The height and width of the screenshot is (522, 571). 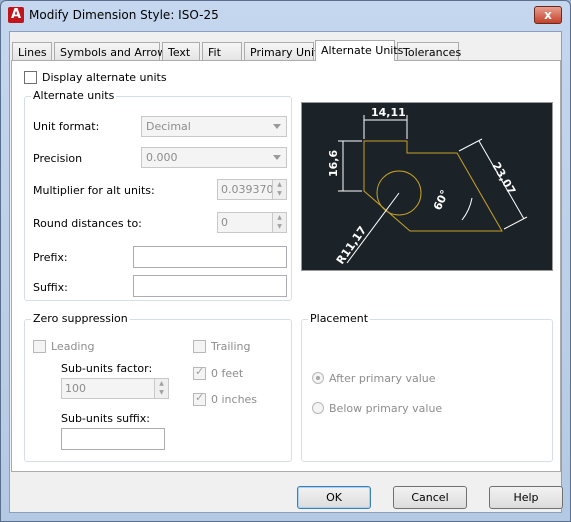 I want to click on preview-part-outline, so click(x=433, y=186).